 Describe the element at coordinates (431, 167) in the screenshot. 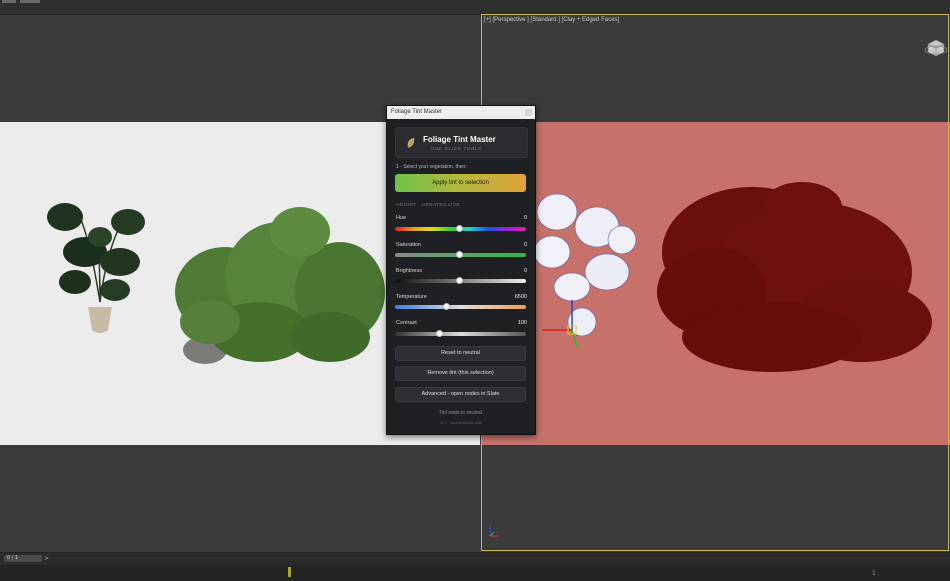

I see `step-instruction: 1 - Select your vegetation, then:` at that location.